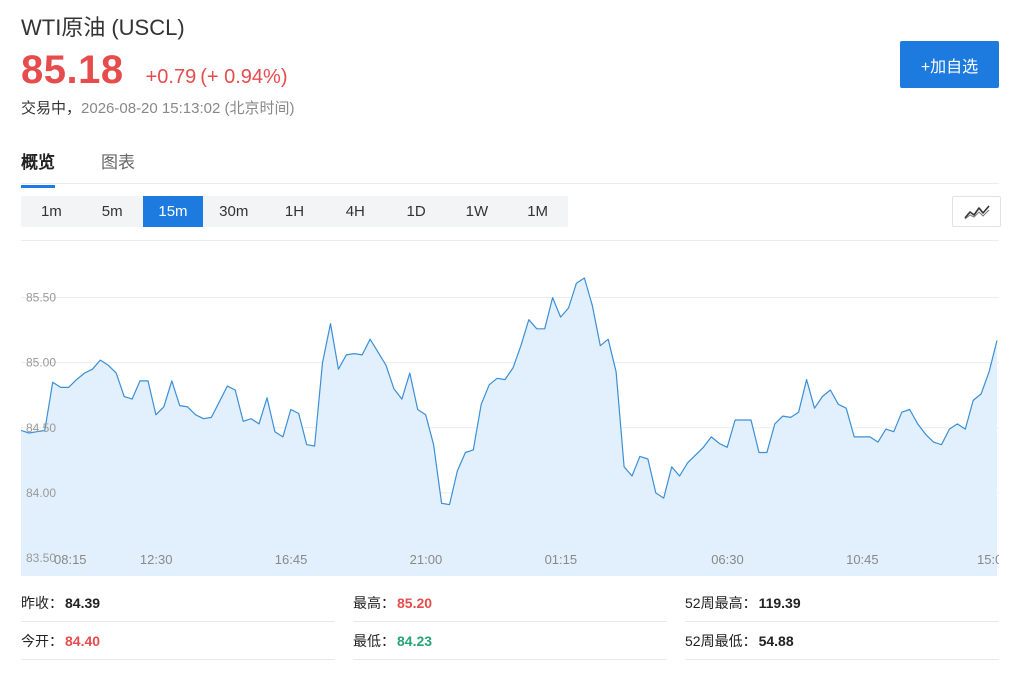  Describe the element at coordinates (41, 298) in the screenshot. I see `y-tick-label: 85.50` at that location.